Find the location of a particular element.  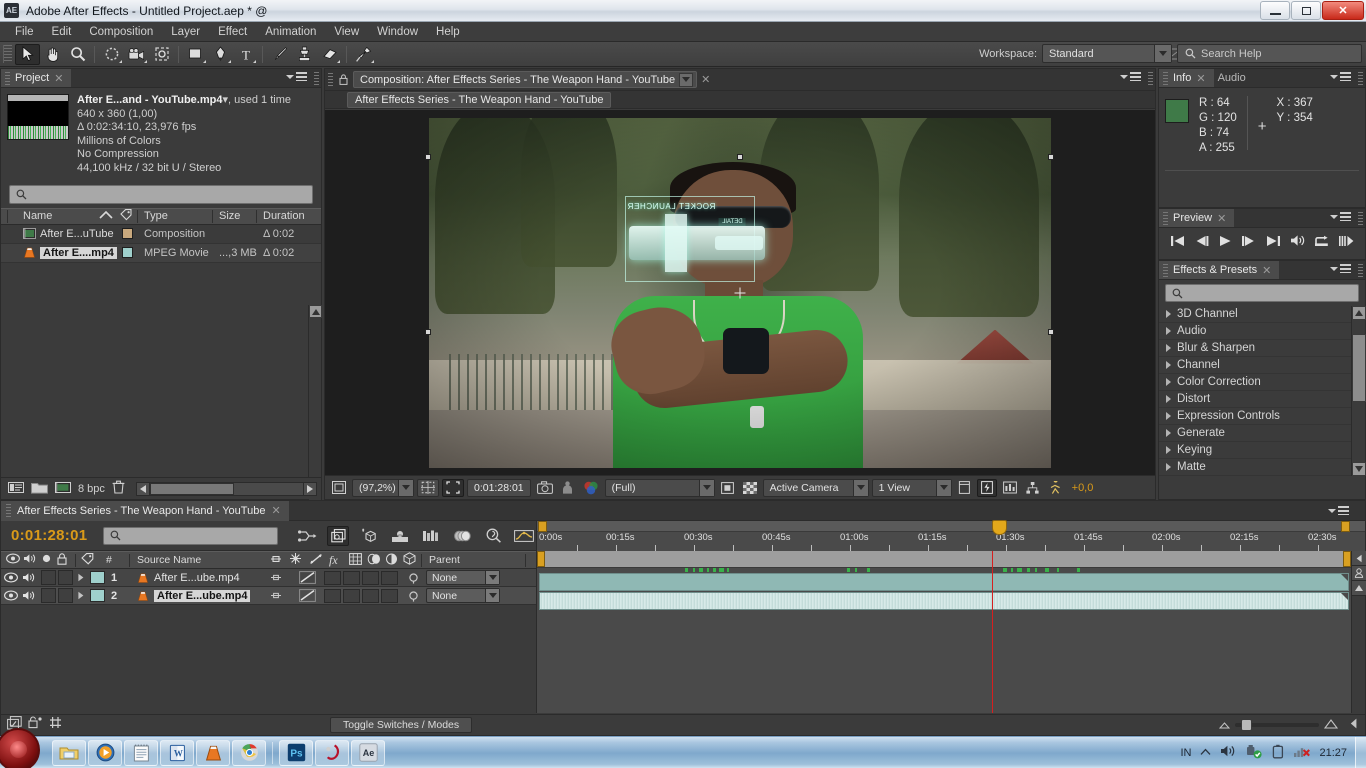

label-color-icon is located at coordinates (87, 560).